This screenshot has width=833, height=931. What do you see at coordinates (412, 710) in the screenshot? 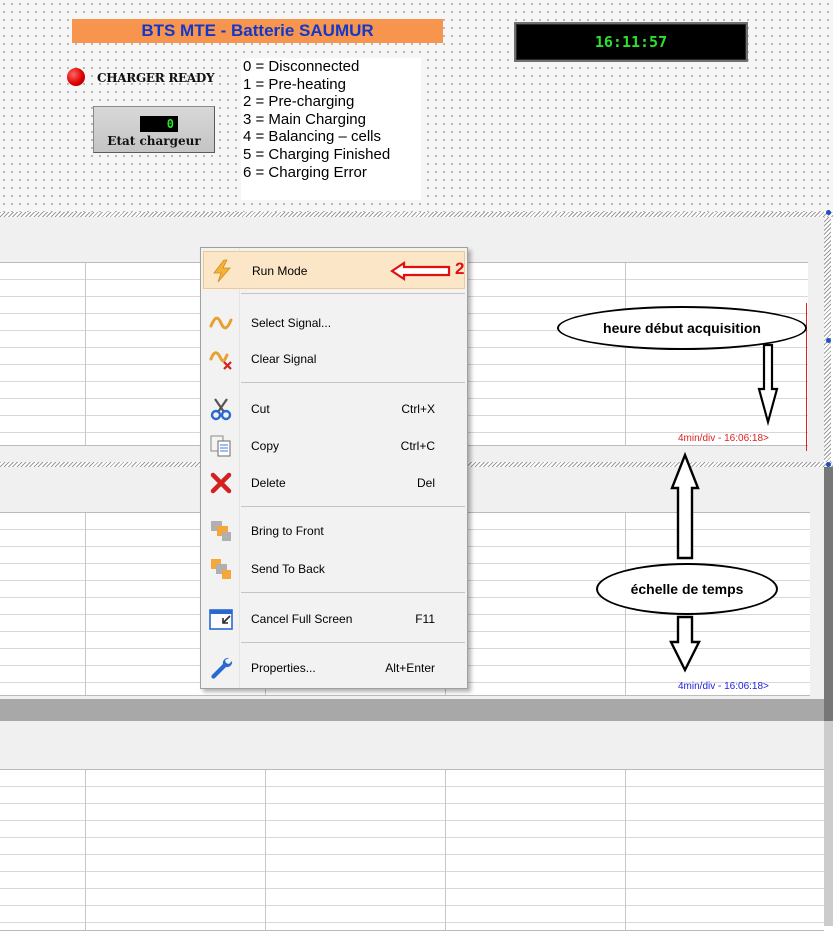
I see `chart-separator` at bounding box center [412, 710].